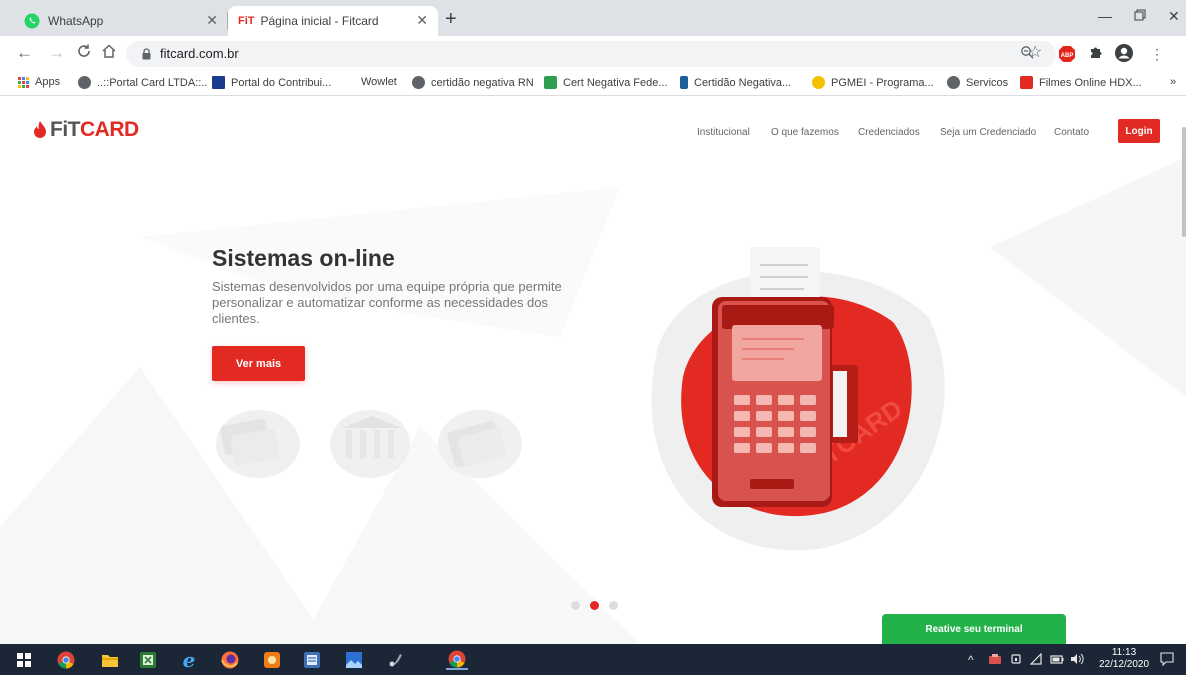  Describe the element at coordinates (258, 363) in the screenshot. I see `ver-mais-button: Ver mais` at that location.